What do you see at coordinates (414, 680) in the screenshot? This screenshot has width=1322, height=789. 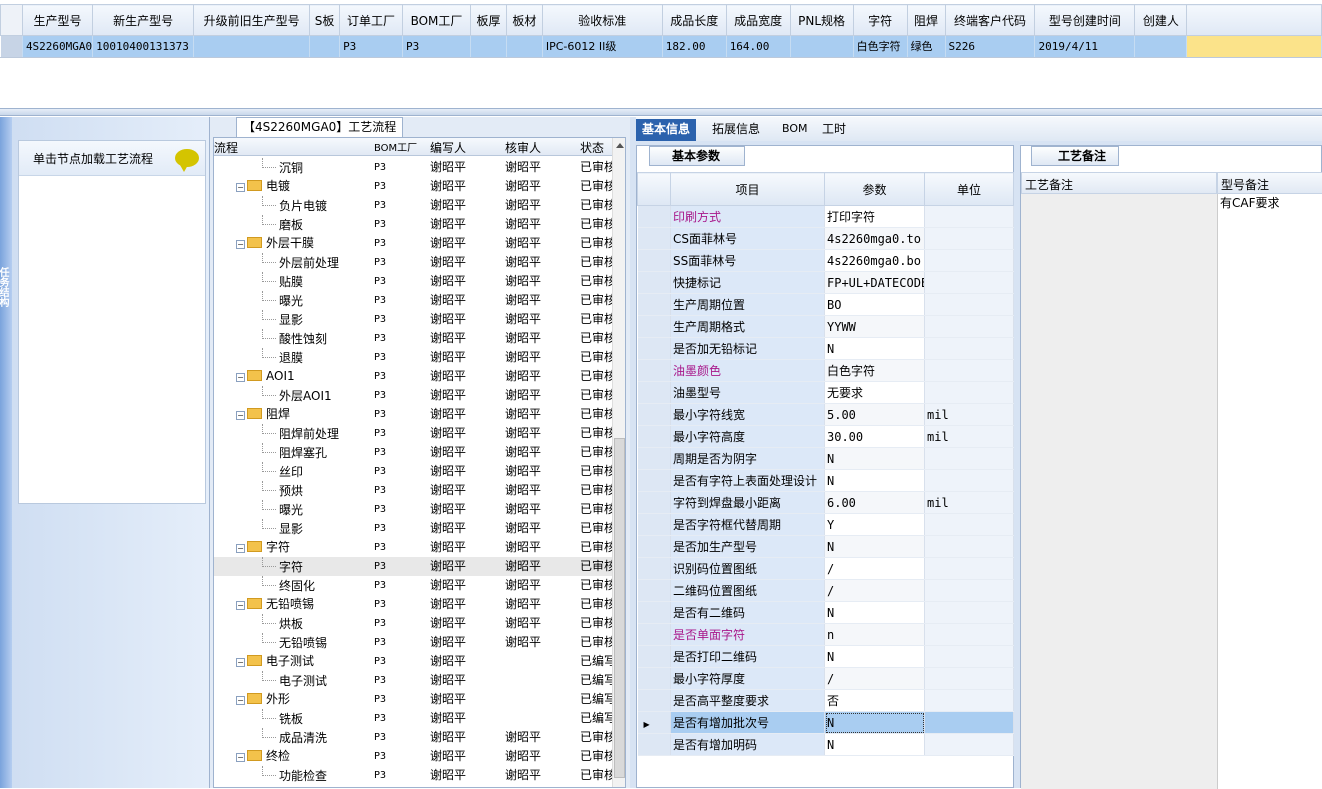 I see `tree-row: 电子测试 P3 谢昭平 已编写` at bounding box center [414, 680].